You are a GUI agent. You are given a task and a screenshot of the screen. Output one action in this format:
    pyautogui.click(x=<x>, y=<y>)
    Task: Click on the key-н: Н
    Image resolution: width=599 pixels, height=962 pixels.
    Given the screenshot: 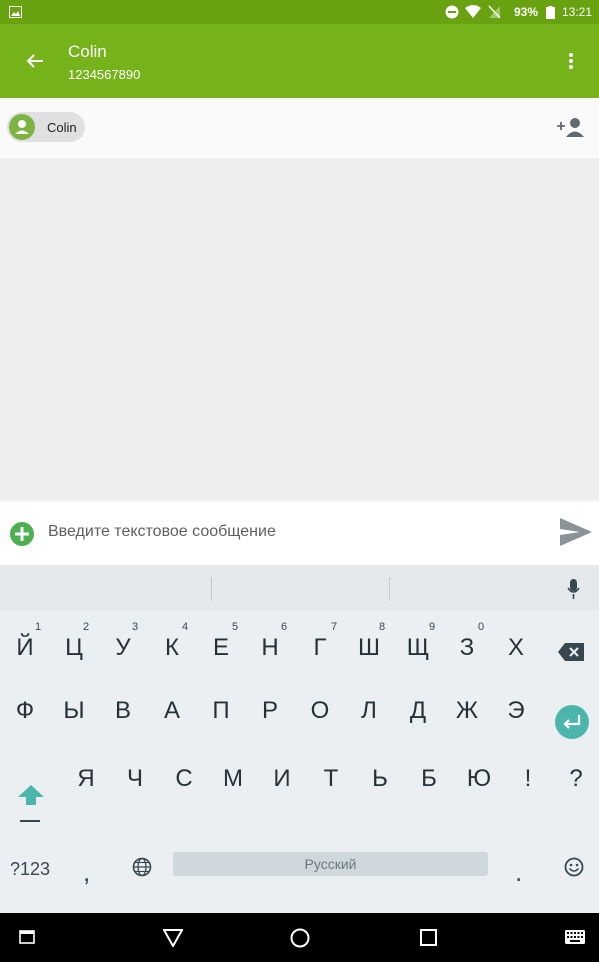 What is the action you would take?
    pyautogui.click(x=270, y=648)
    